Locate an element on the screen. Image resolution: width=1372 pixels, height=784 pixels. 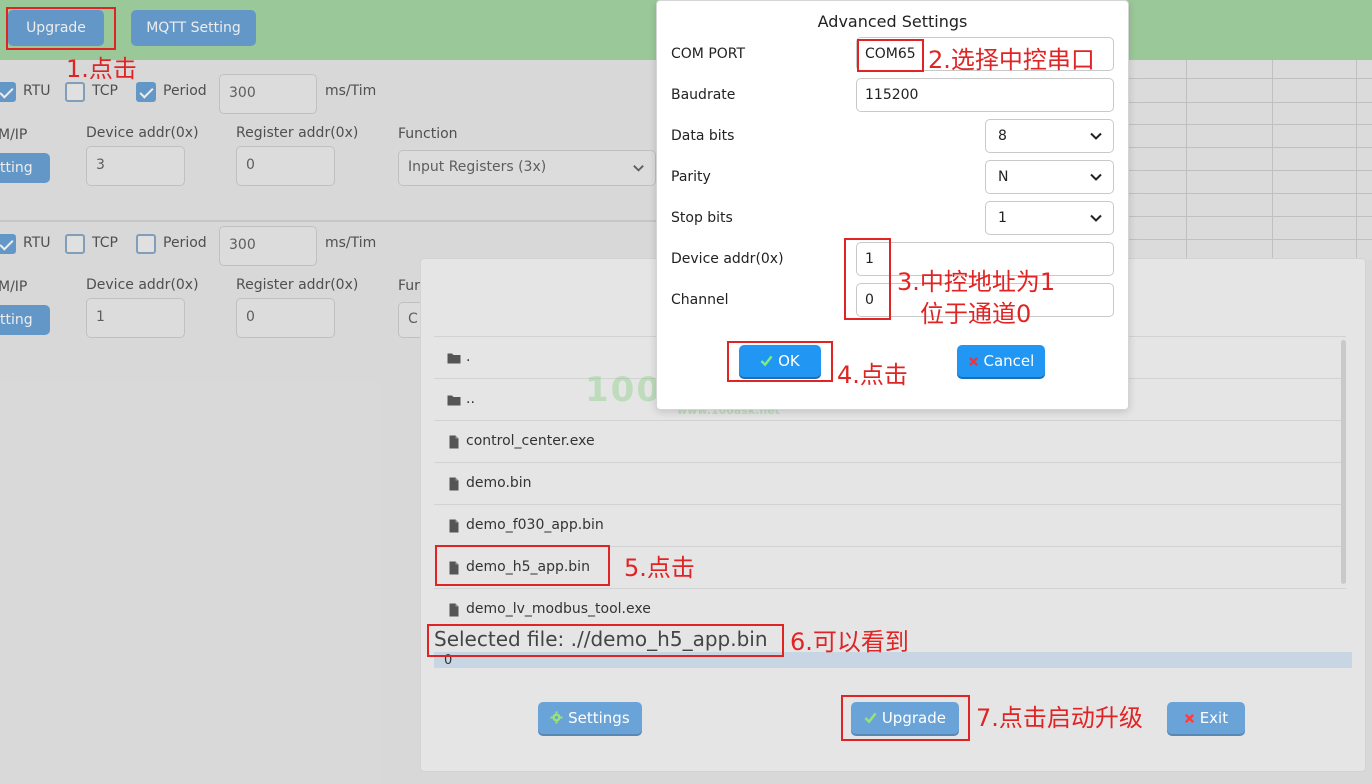
cancel-button: Cancel is located at coordinates (1001, 361).